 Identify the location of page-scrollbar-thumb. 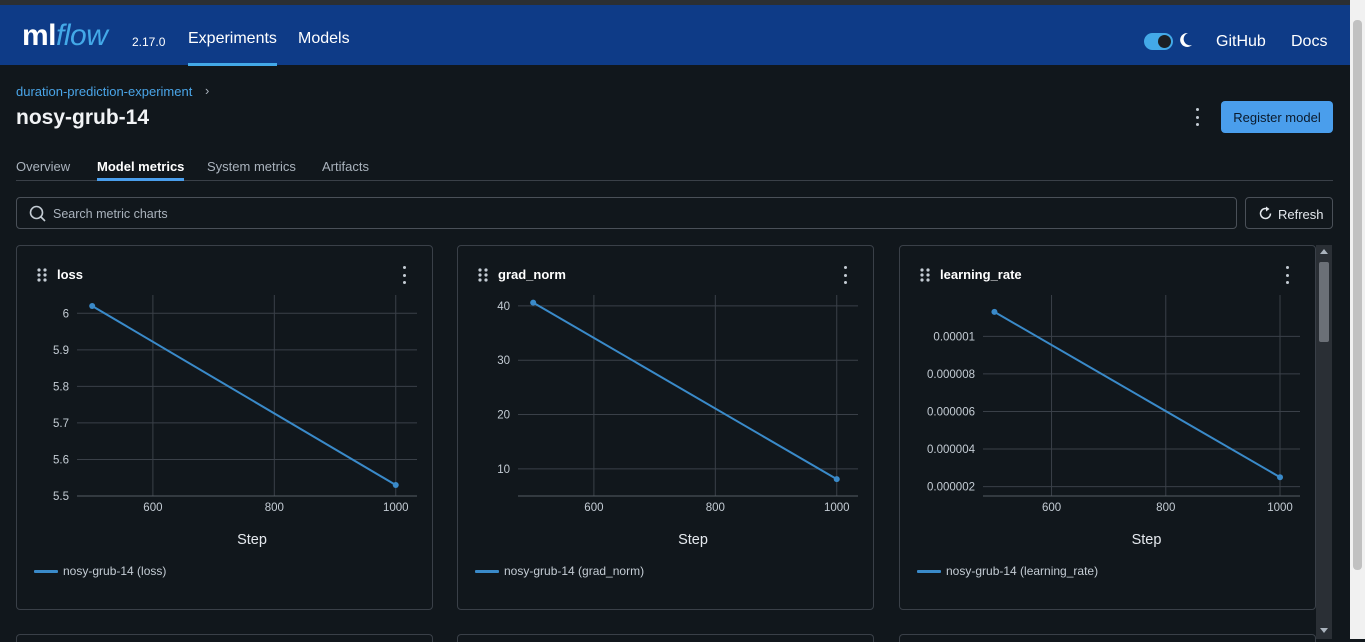
(1357, 295).